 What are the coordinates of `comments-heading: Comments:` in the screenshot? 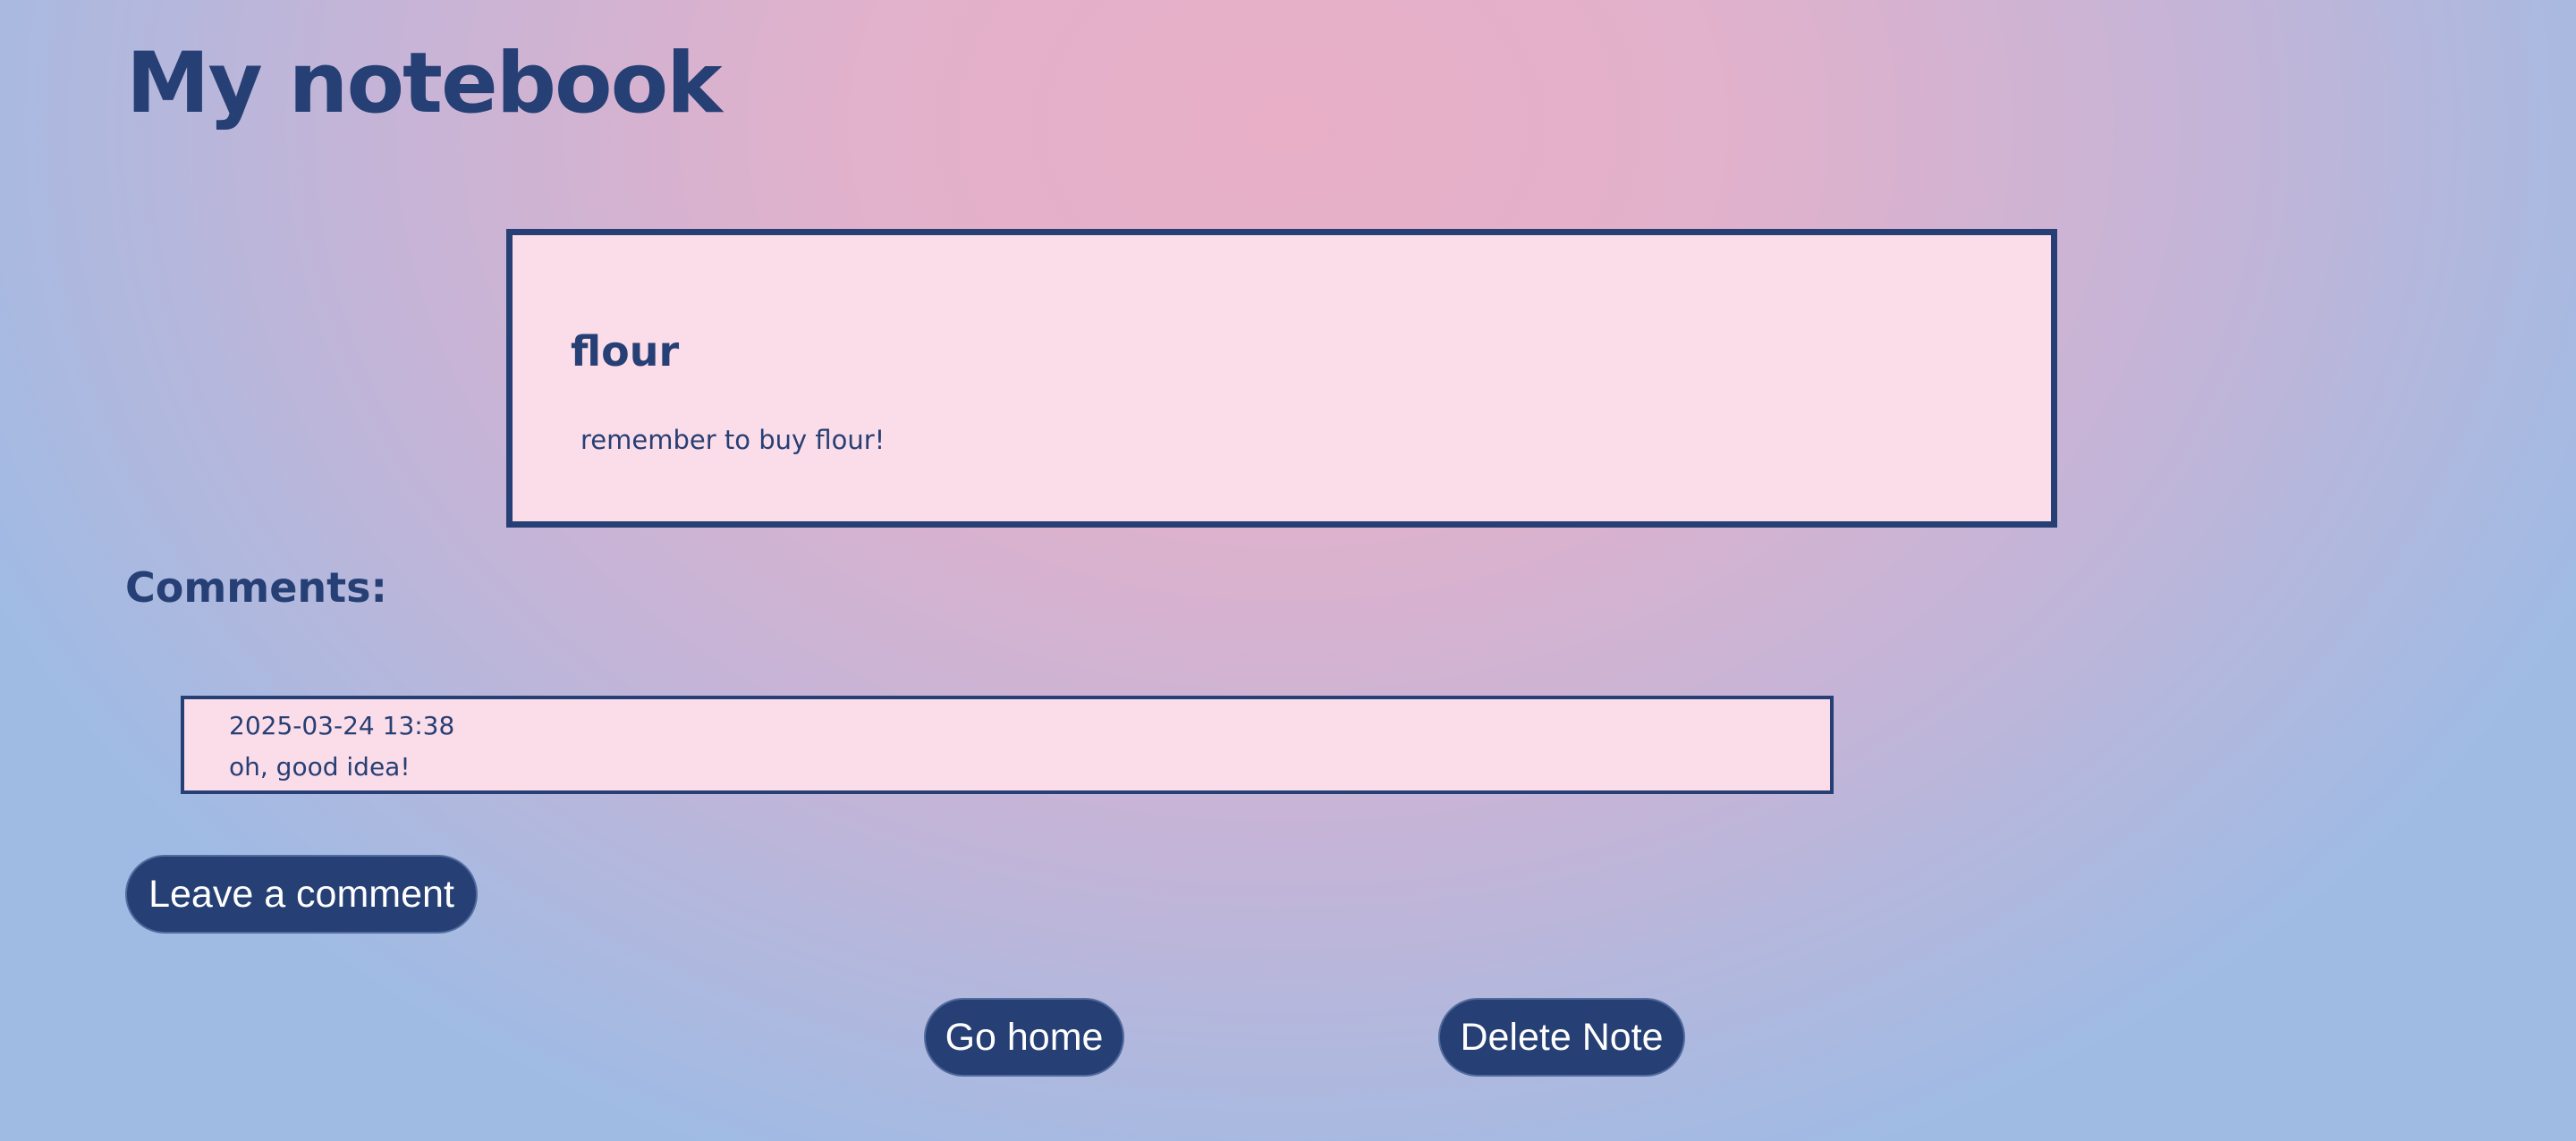 It's located at (256, 587).